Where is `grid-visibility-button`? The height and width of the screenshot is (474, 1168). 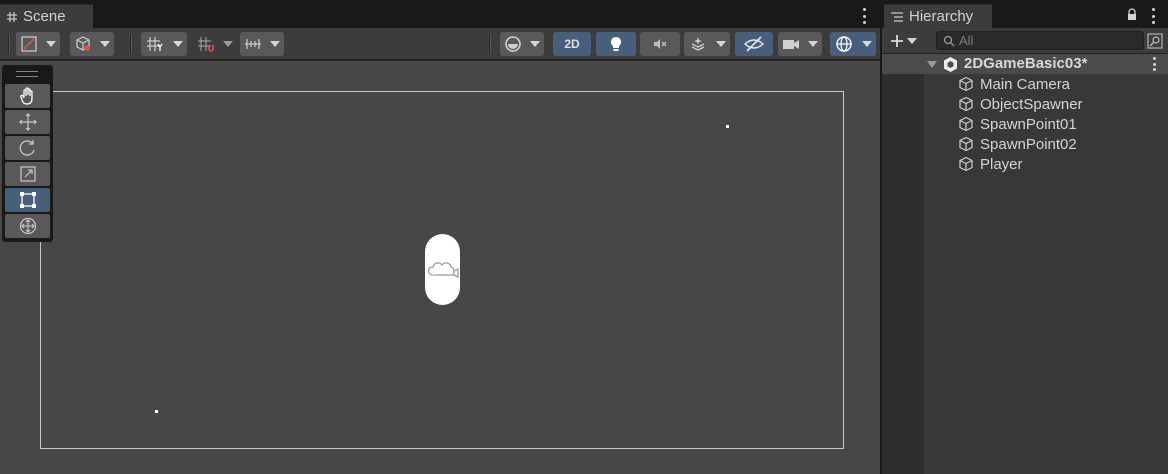
grid-visibility-button is located at coordinates (155, 44).